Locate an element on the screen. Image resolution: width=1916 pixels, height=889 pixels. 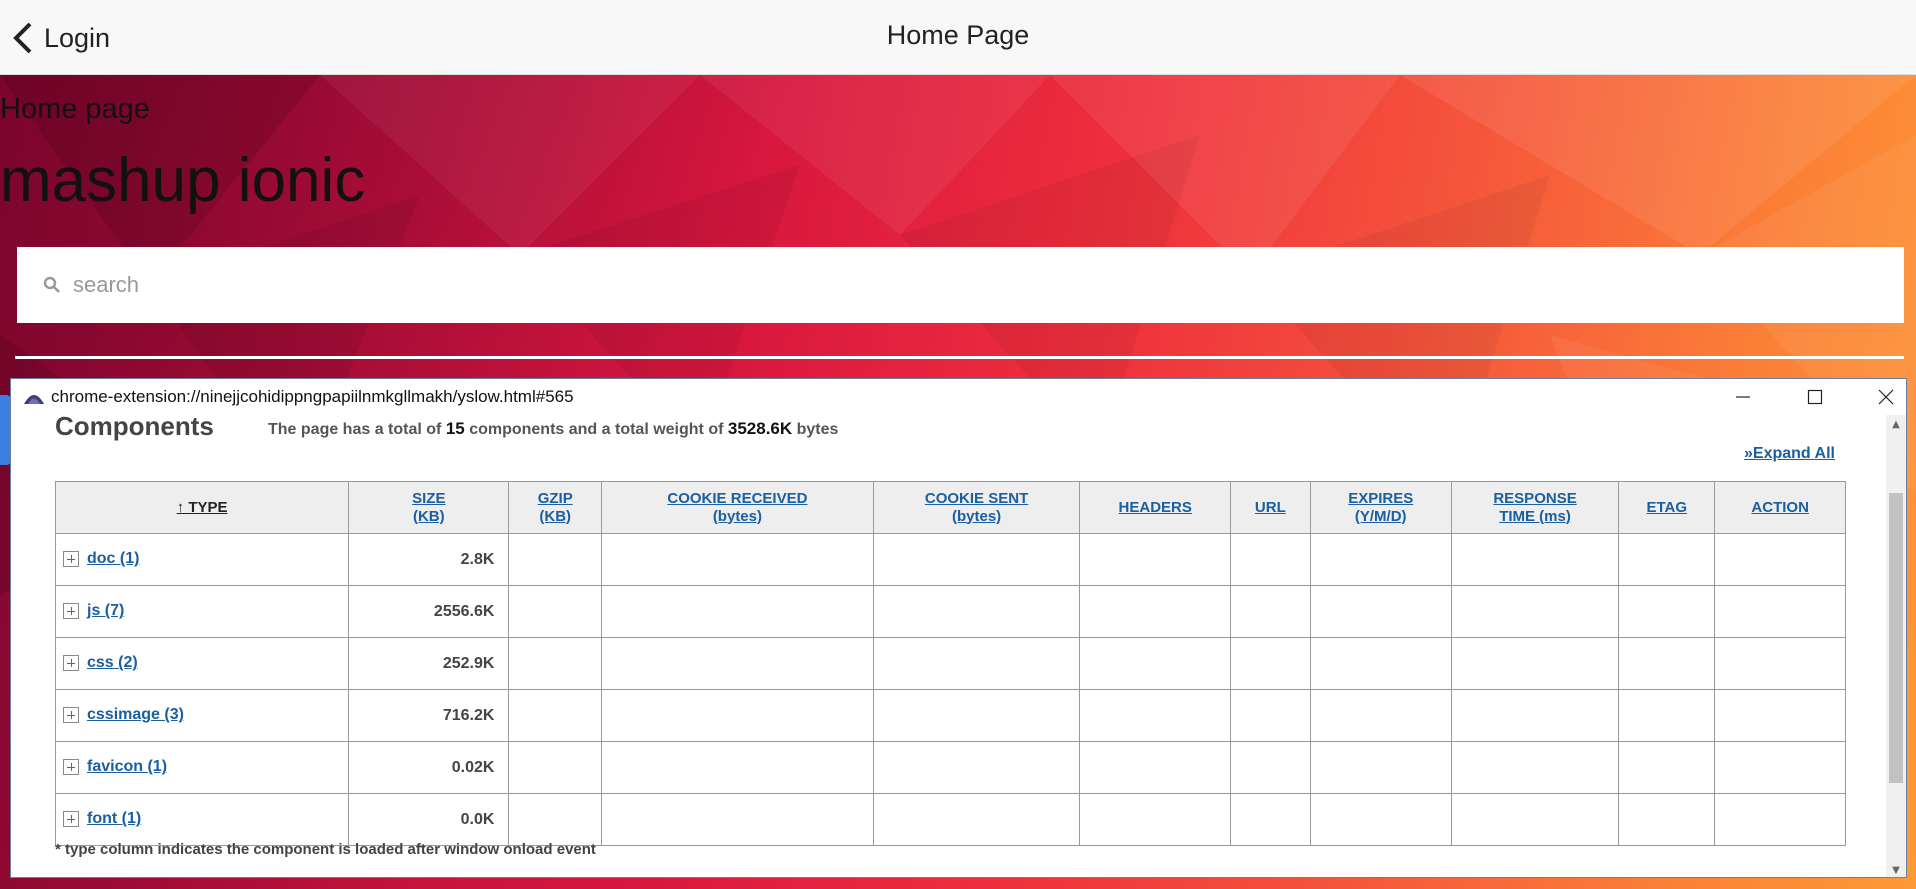
close-icon is located at coordinates (1886, 397).